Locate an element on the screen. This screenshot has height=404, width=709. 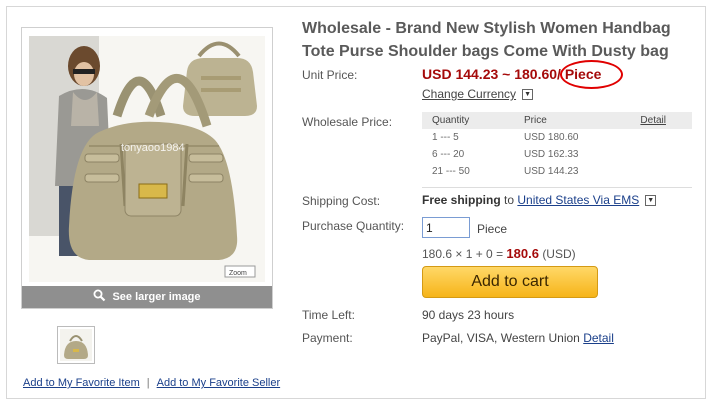
calc-currency: (USD) is located at coordinates (559, 254).